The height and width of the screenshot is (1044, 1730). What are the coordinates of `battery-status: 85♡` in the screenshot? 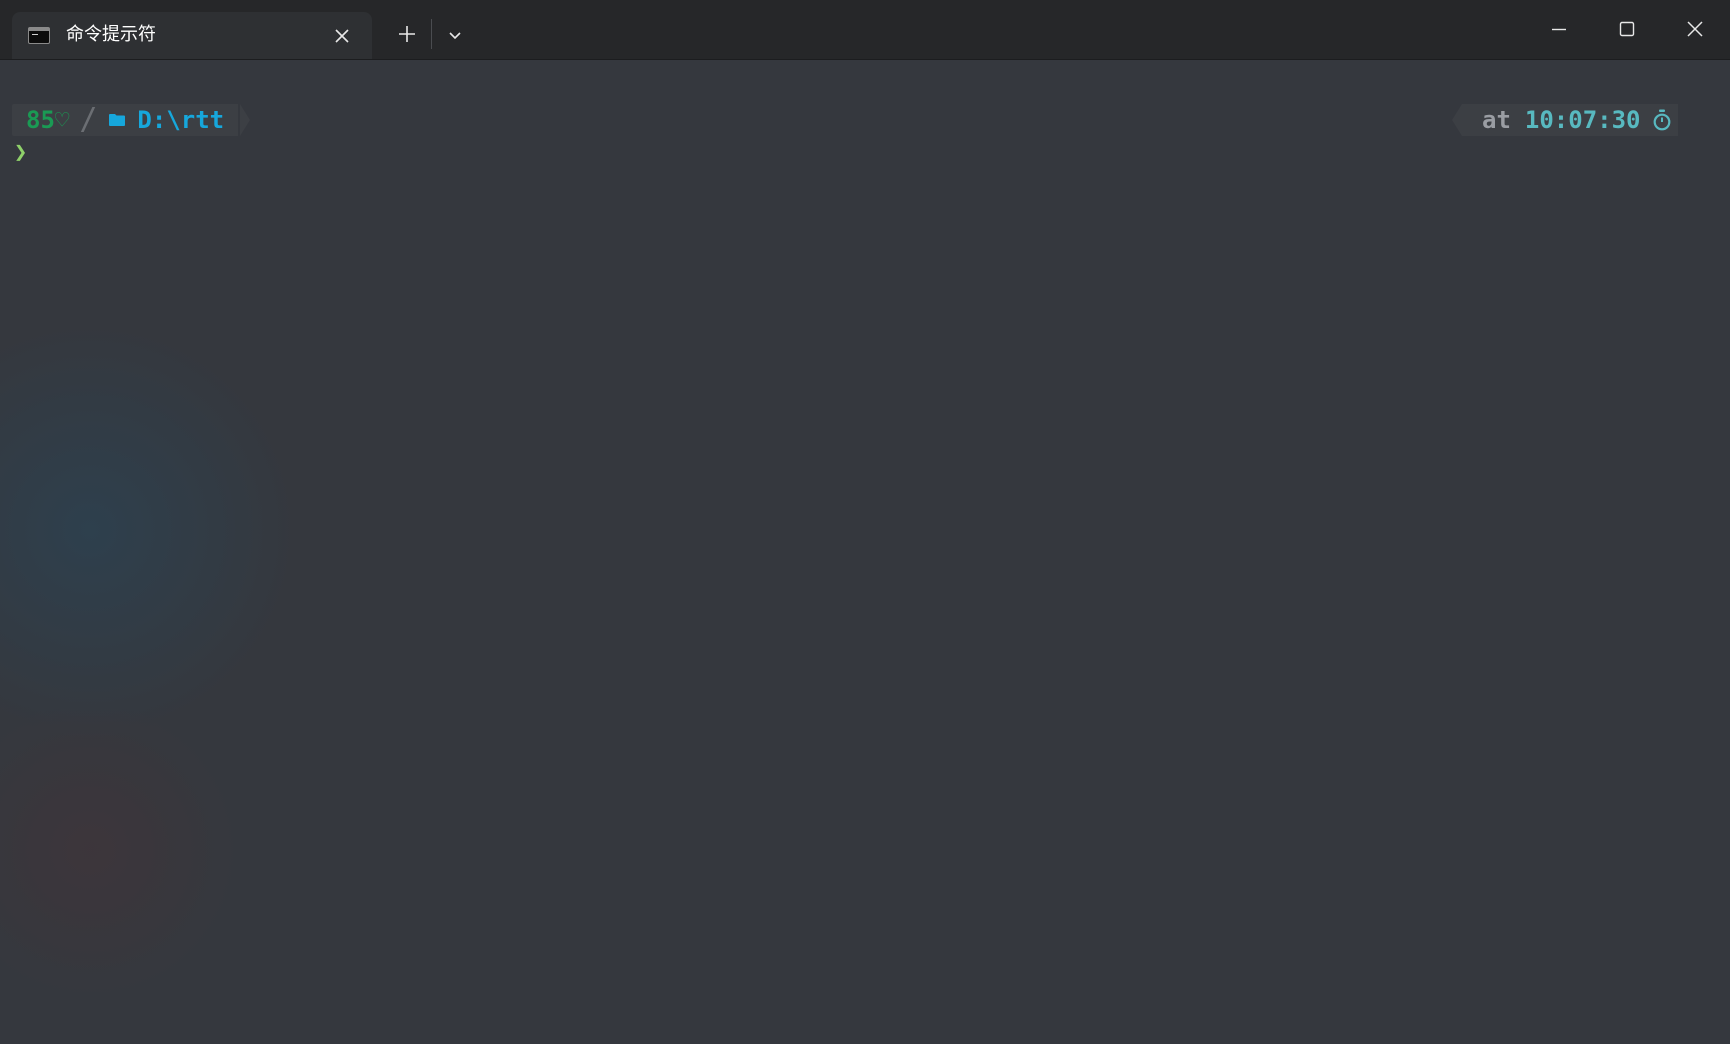 It's located at (48, 120).